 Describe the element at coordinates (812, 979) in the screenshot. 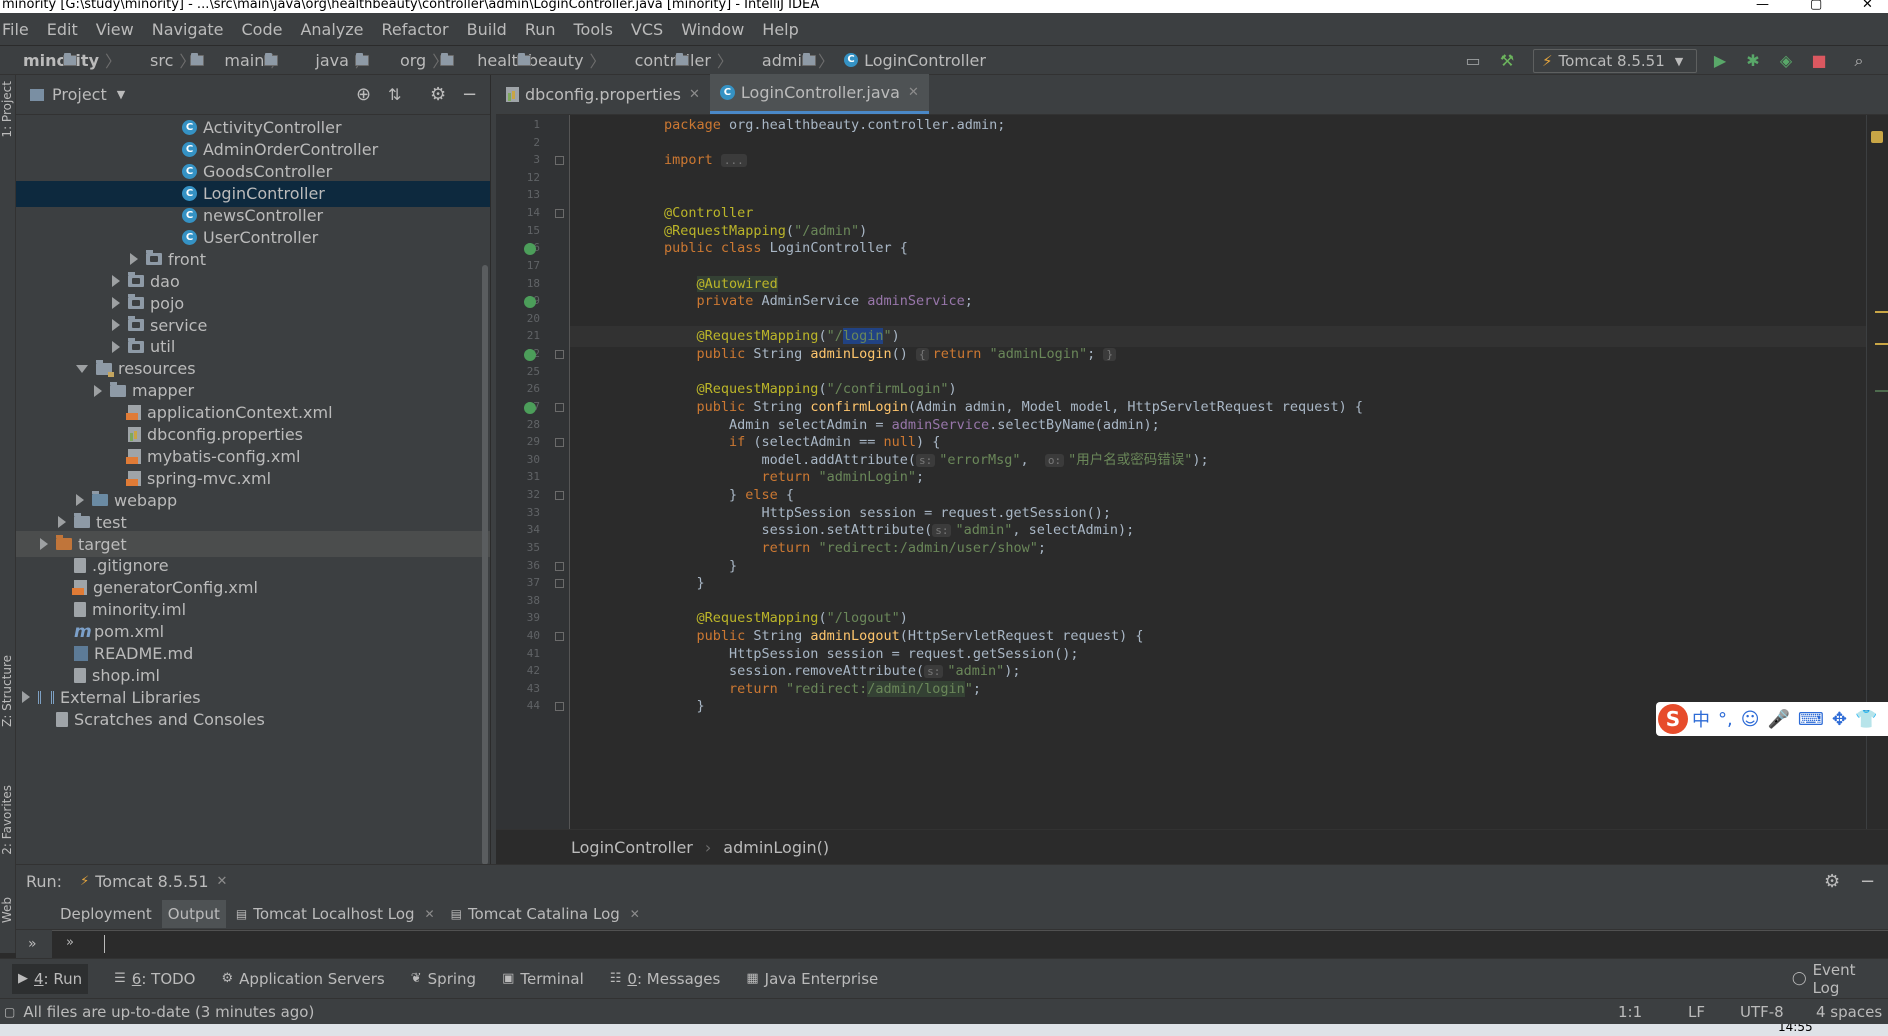

I see `tool-window-java-enterprise: ▦ Java Enterprise` at that location.